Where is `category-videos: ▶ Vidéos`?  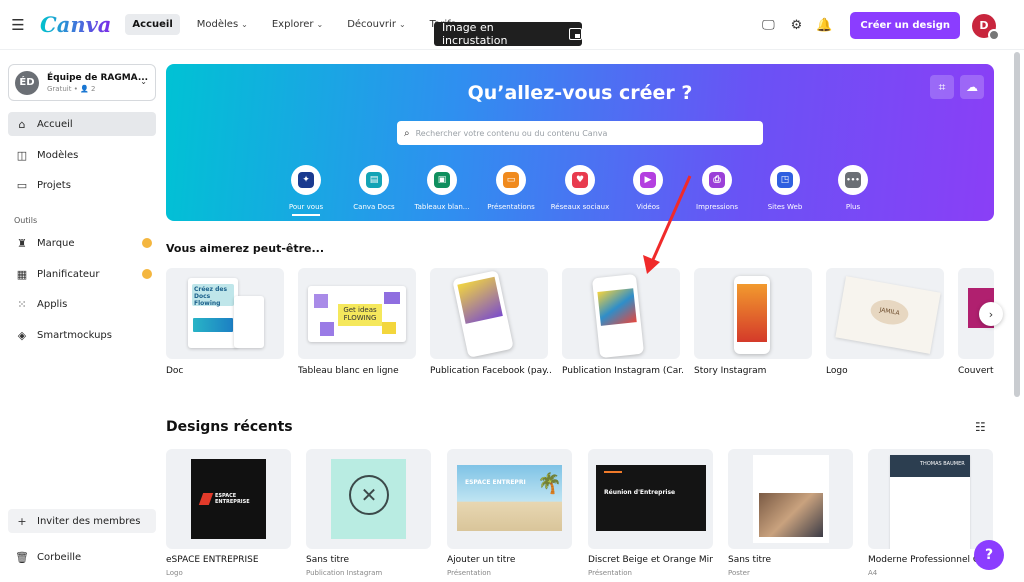 category-videos: ▶ Vidéos is located at coordinates (648, 188).